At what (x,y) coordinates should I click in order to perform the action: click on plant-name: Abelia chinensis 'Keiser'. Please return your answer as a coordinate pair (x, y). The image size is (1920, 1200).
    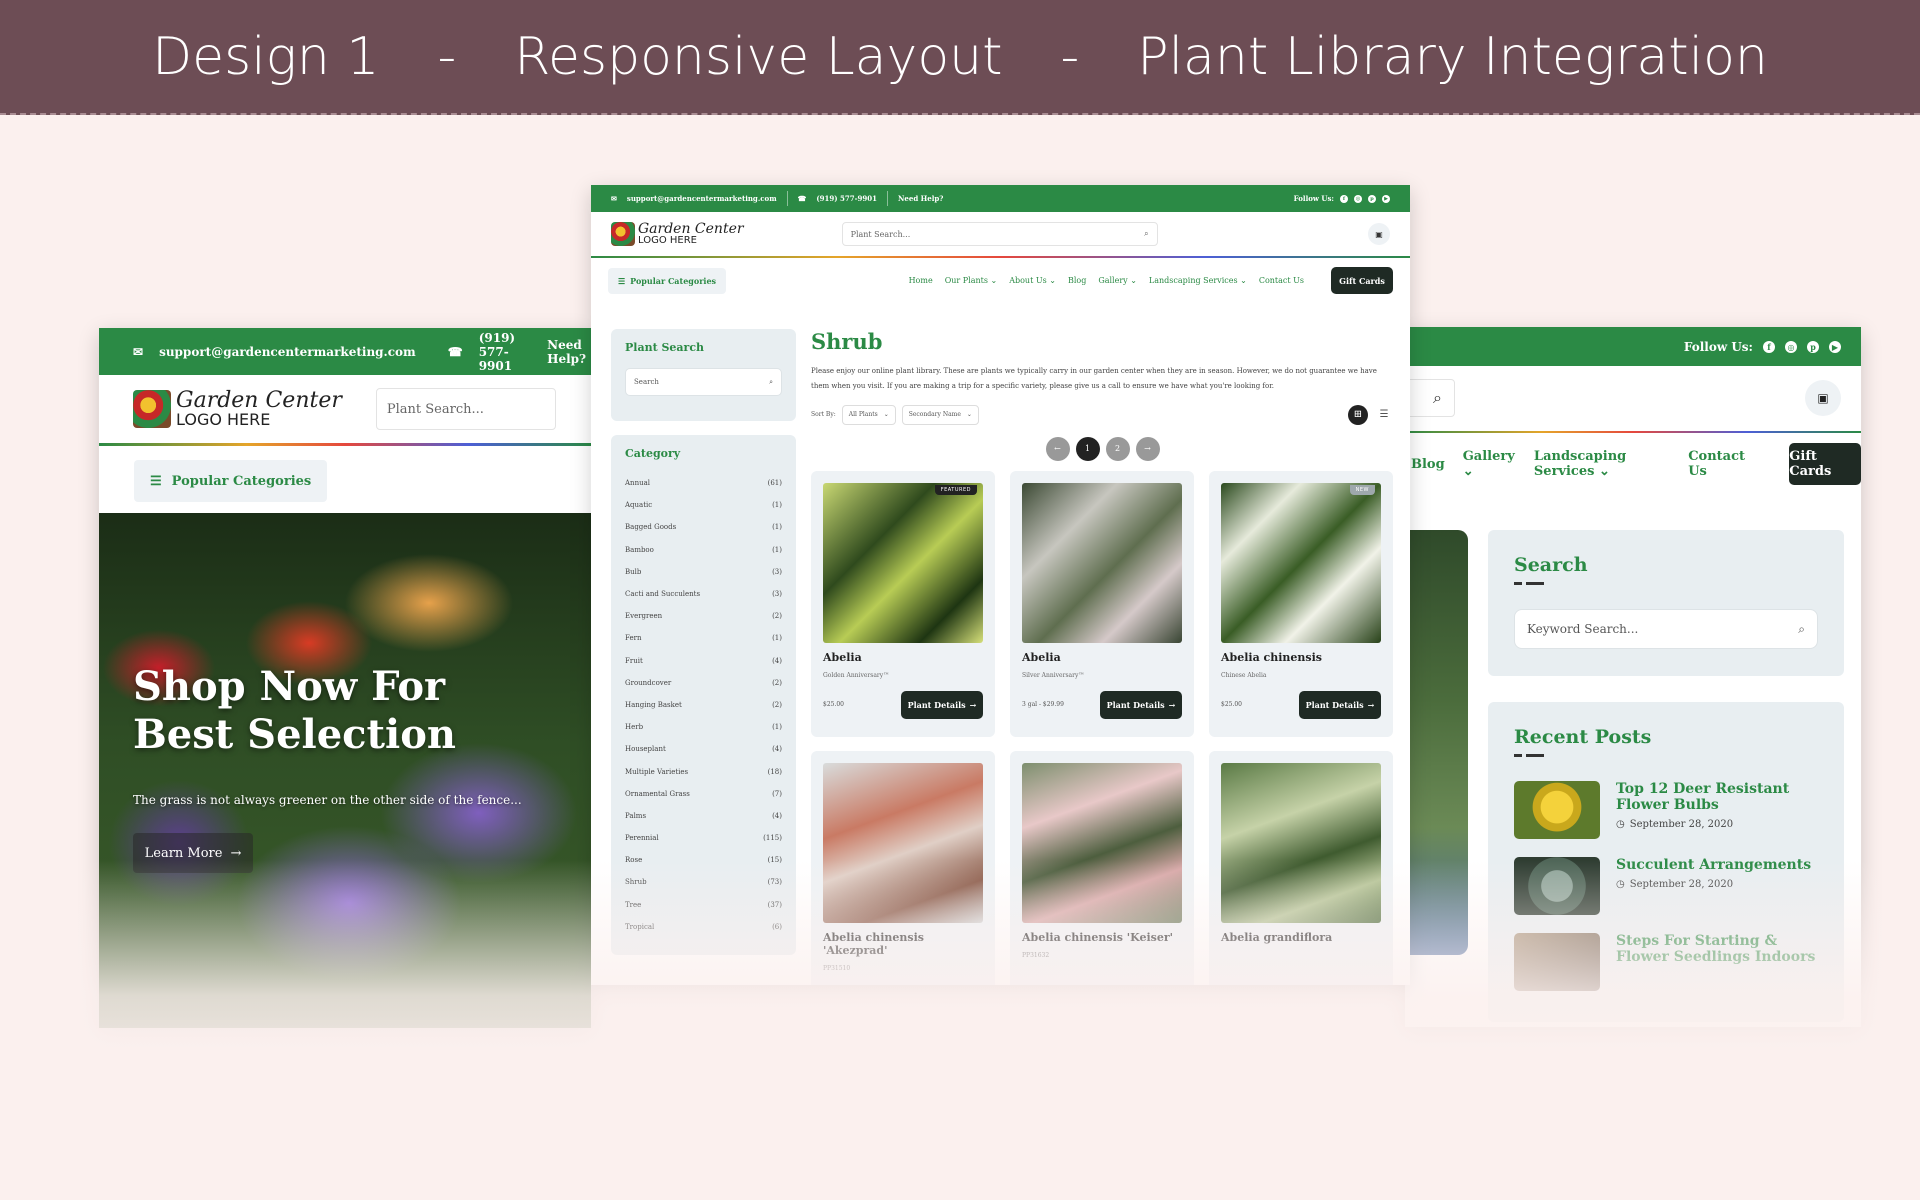
    Looking at the image, I should click on (1102, 937).